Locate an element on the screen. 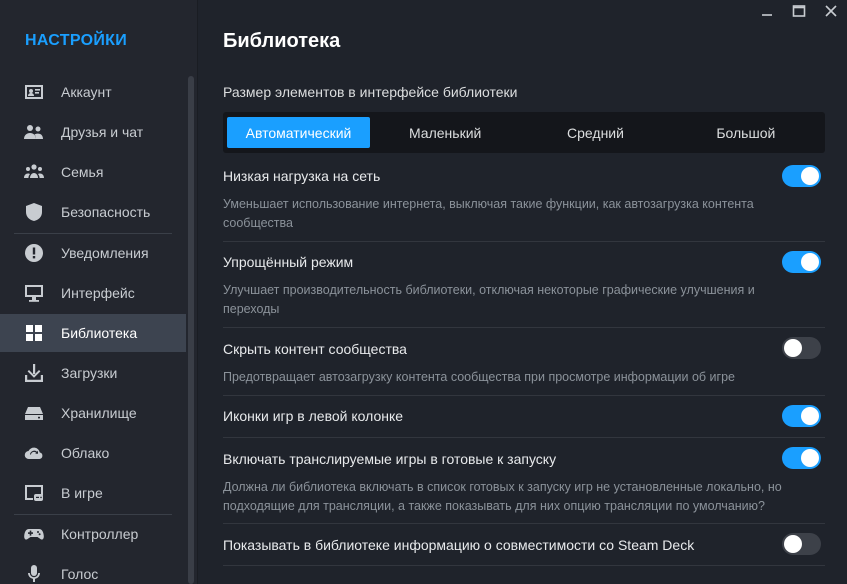 The height and width of the screenshot is (584, 847). account-card-icon is located at coordinates (34, 92).